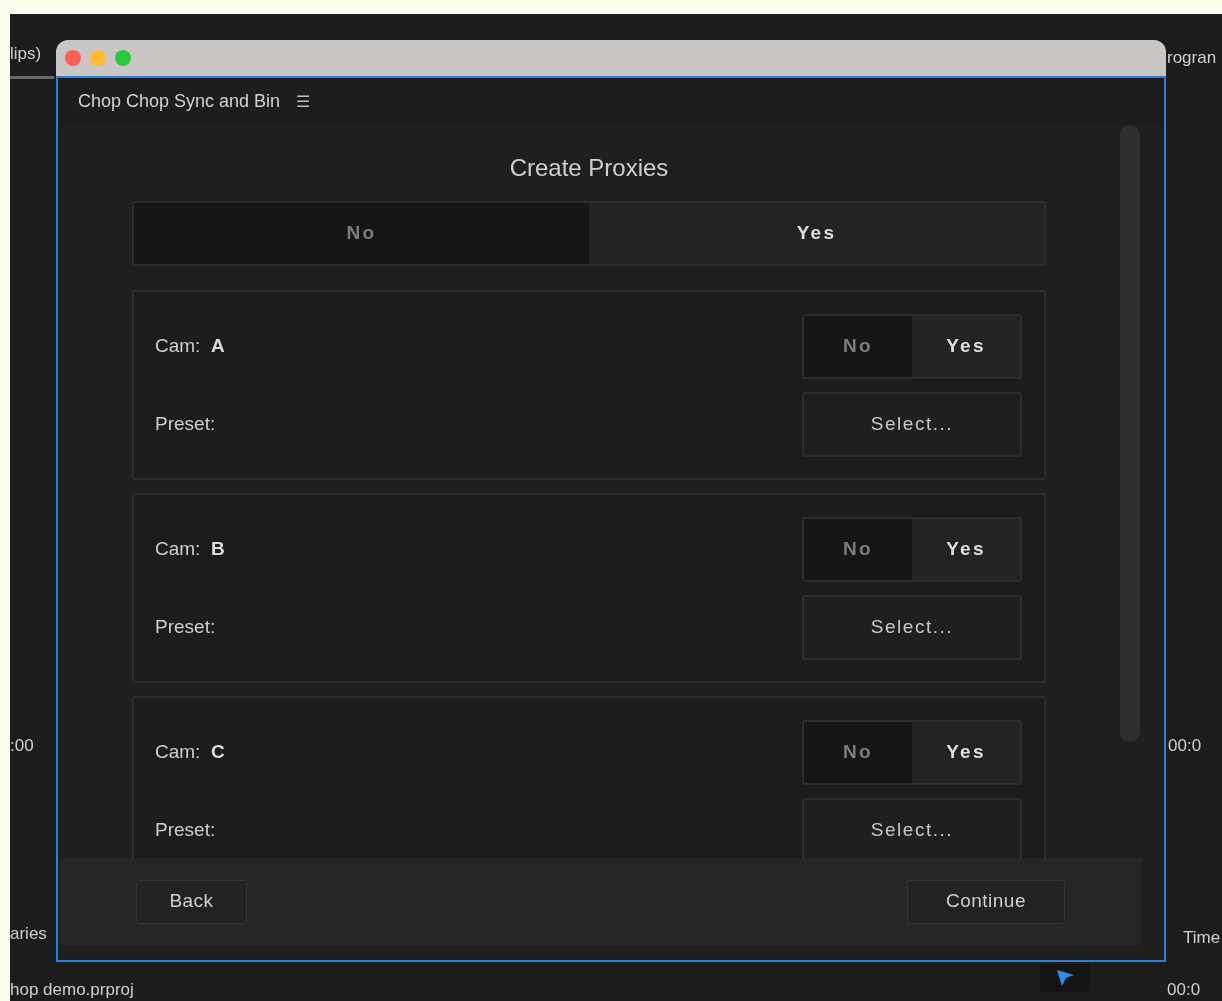  Describe the element at coordinates (589, 165) in the screenshot. I see `section-heading: Create Proxies` at that location.